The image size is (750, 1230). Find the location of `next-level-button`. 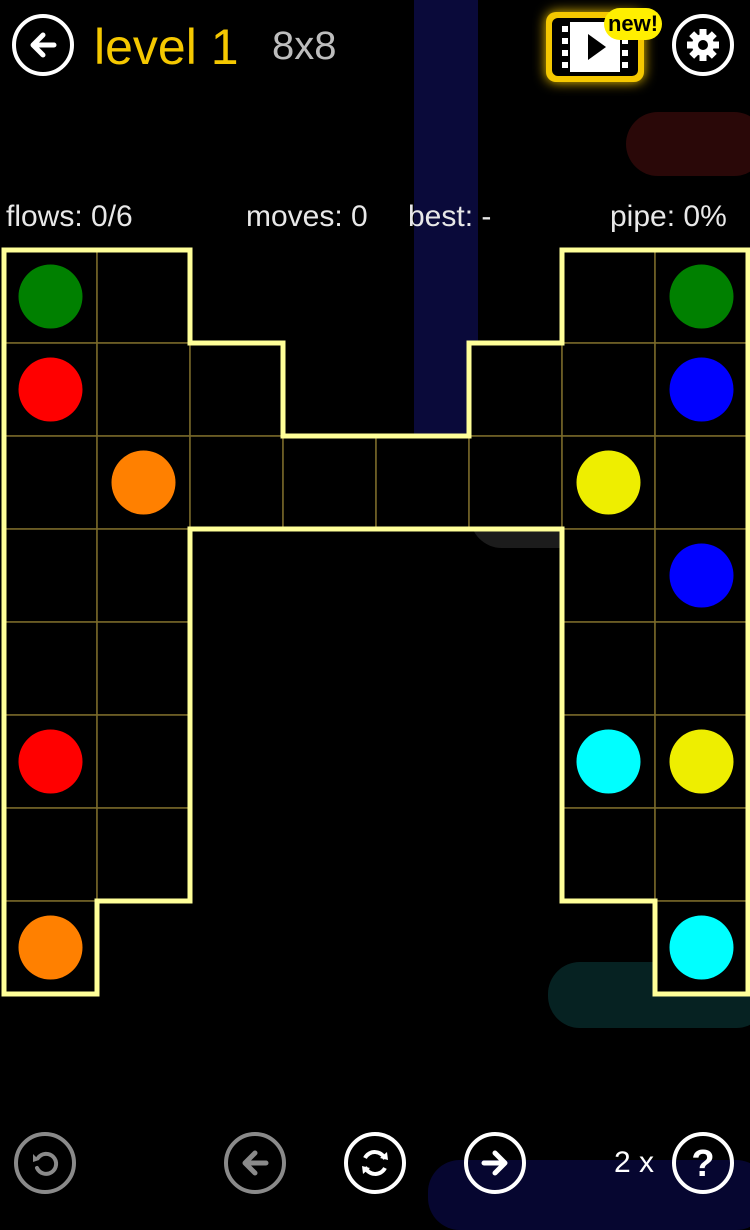

next-level-button is located at coordinates (495, 1163).